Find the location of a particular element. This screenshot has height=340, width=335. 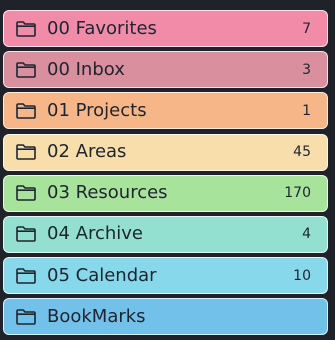

folder-item-areas: 02 Areas 45 is located at coordinates (165, 152).